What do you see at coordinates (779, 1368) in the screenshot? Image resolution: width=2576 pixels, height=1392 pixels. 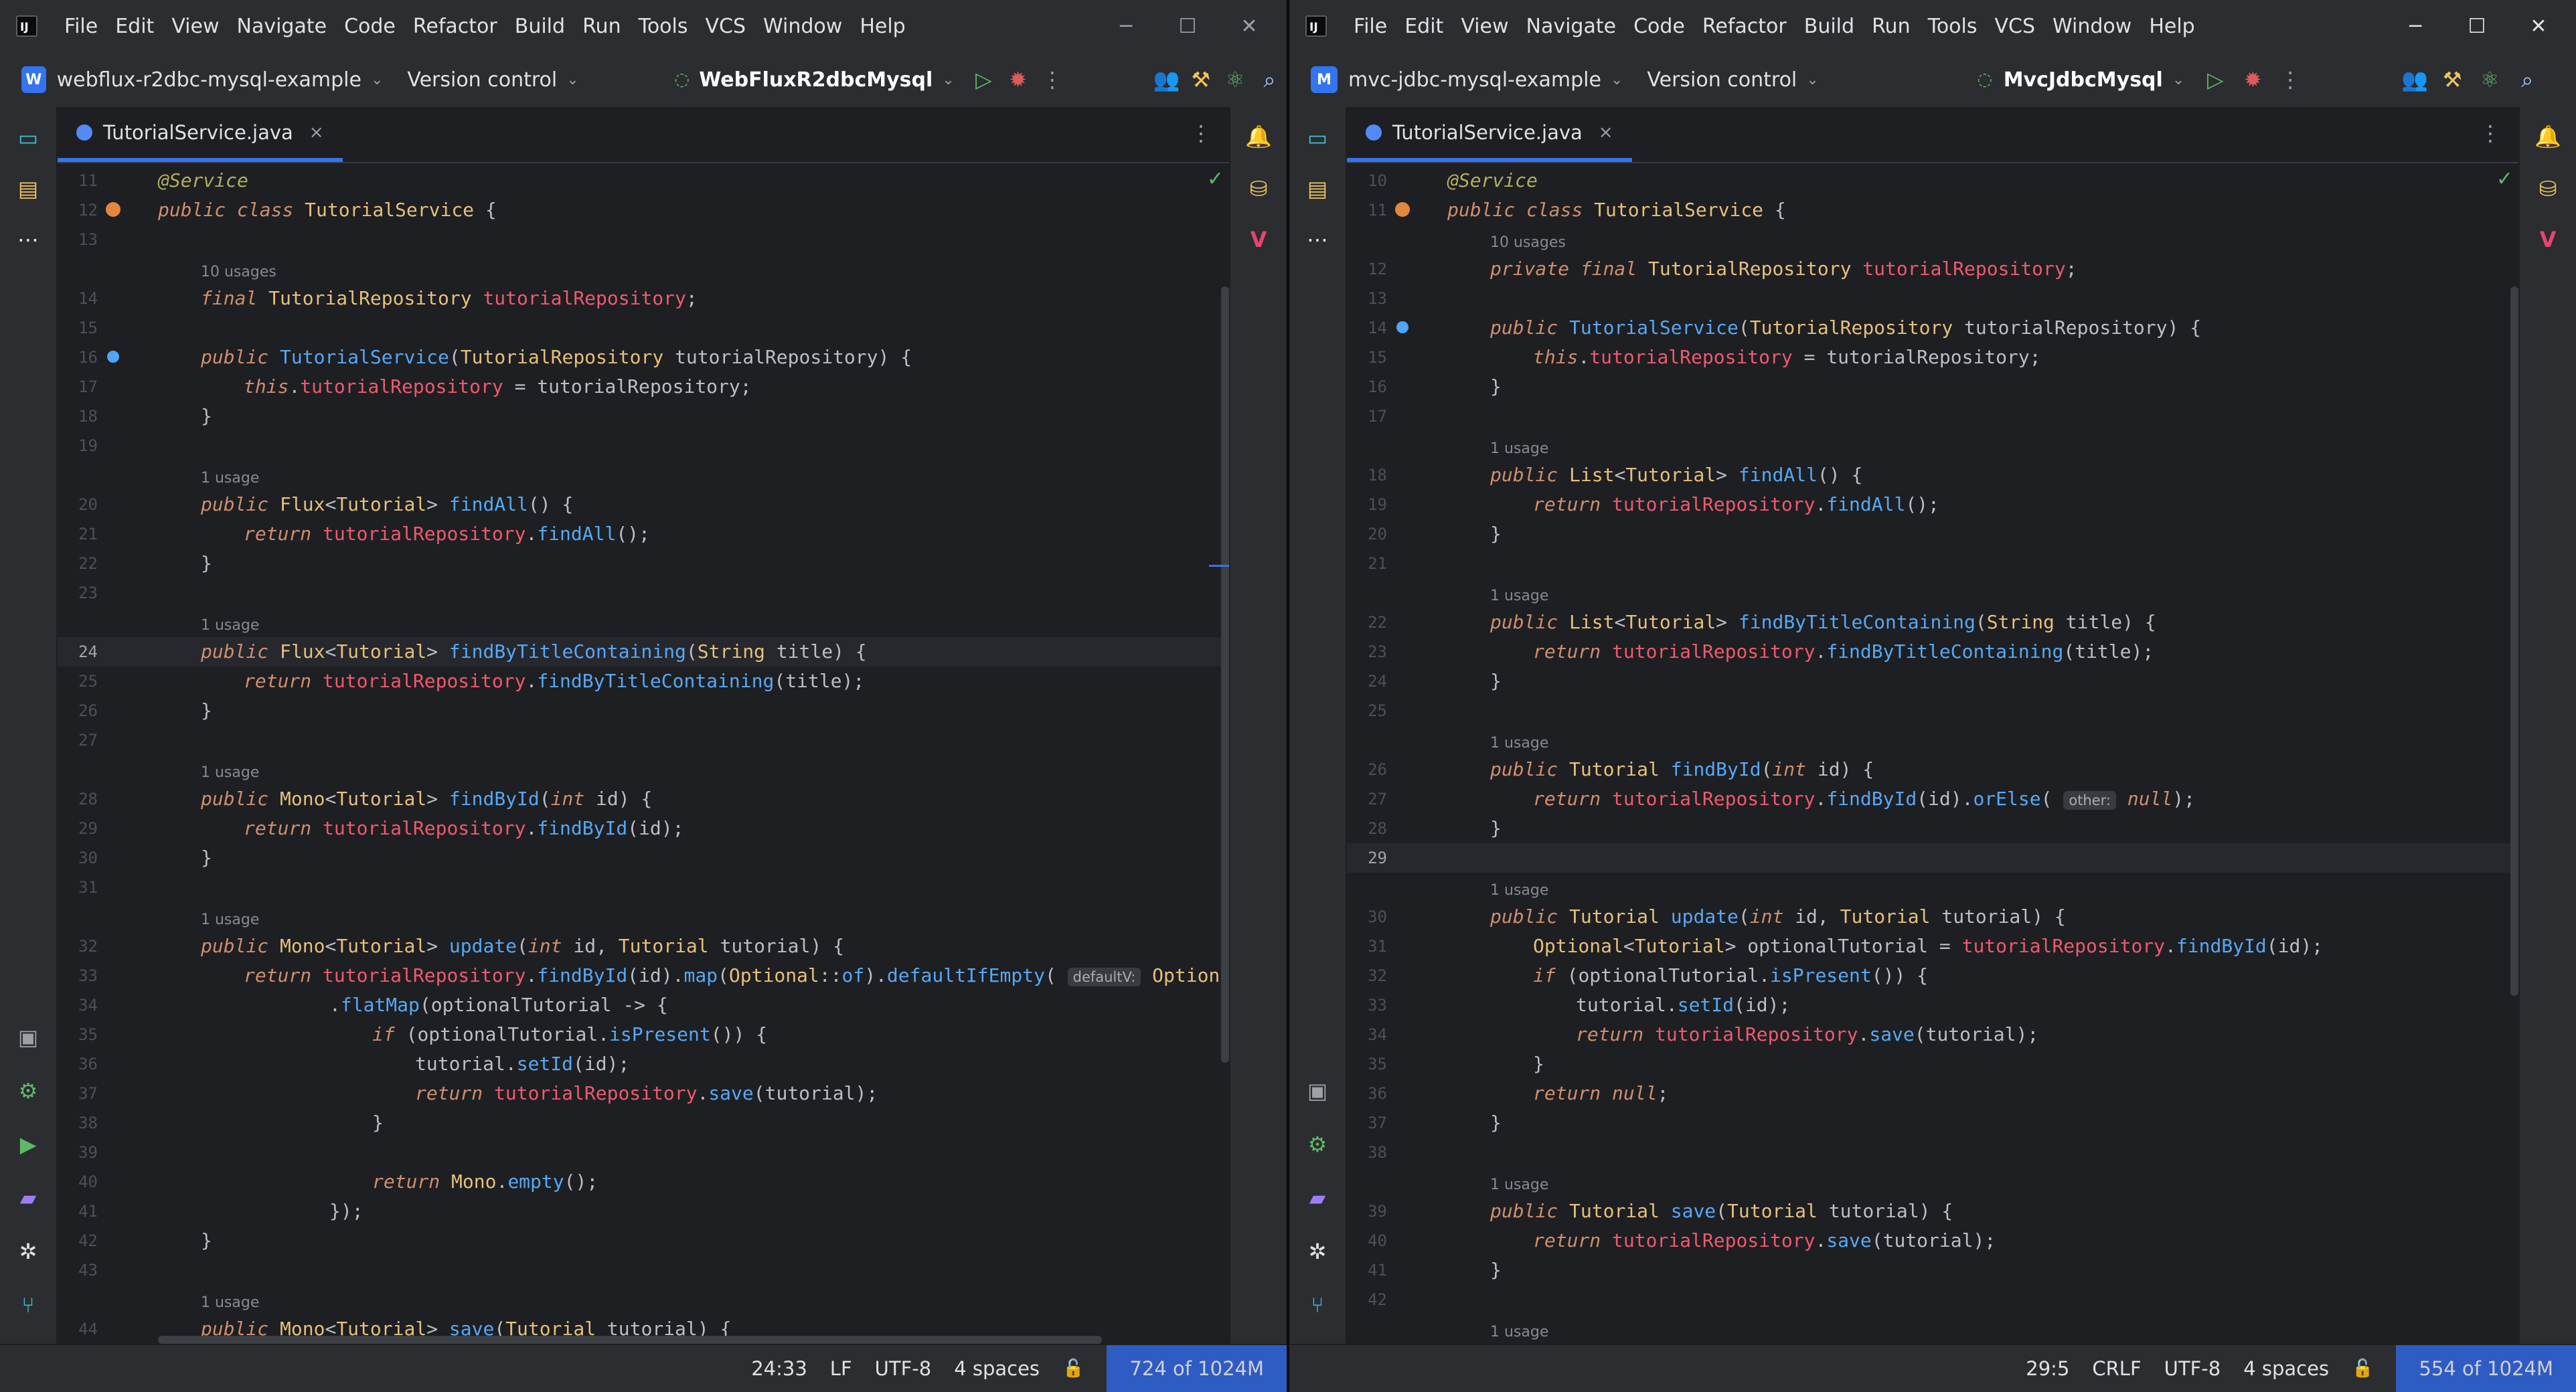 I see `caret-position: 24:33` at bounding box center [779, 1368].